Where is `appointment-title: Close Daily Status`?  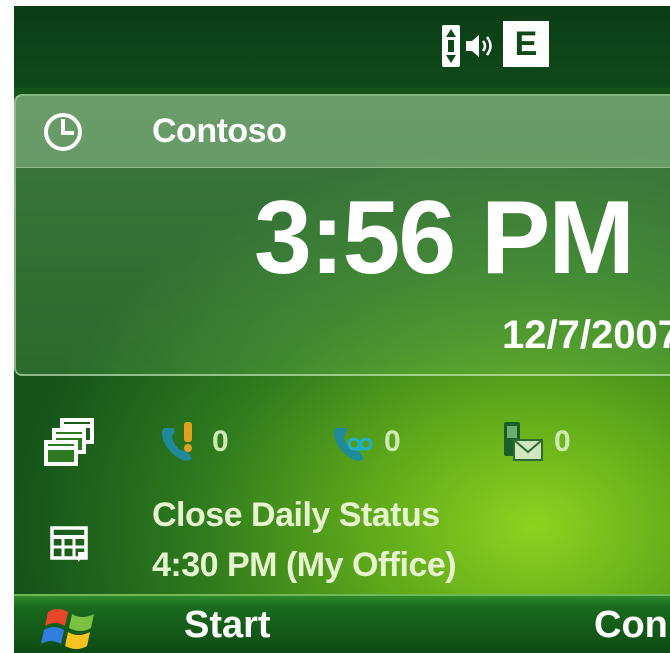 appointment-title: Close Daily Status is located at coordinates (296, 515).